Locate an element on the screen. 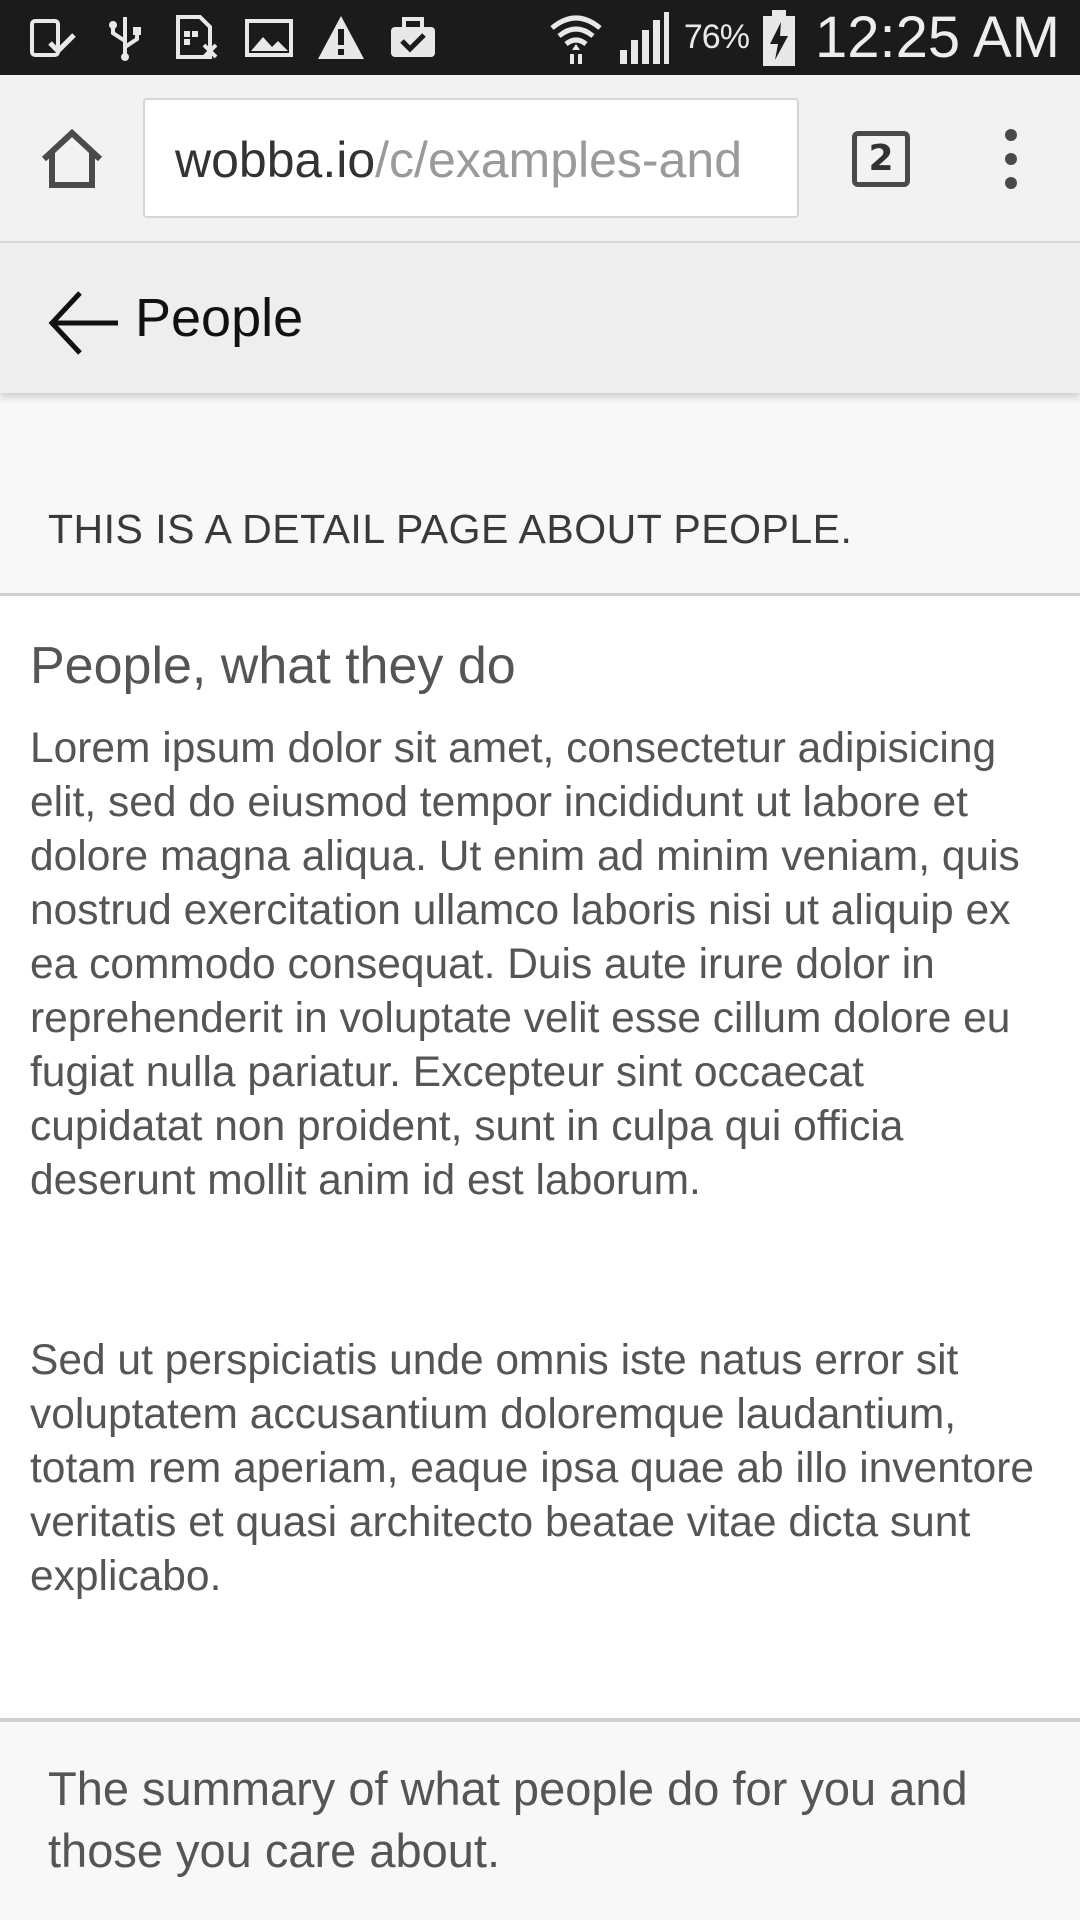 The image size is (1080, 1920). url-domain: wobba.io is located at coordinates (275, 160).